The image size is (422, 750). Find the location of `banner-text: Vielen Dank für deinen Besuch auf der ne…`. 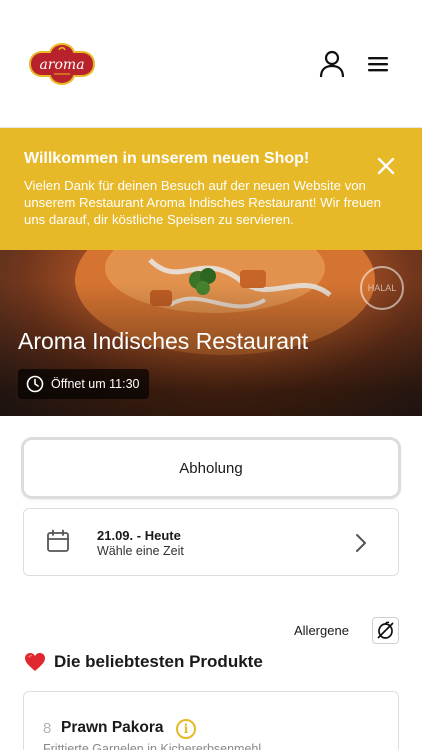

banner-text: Vielen Dank für deinen Besuch auf der ne… is located at coordinates (202, 202).